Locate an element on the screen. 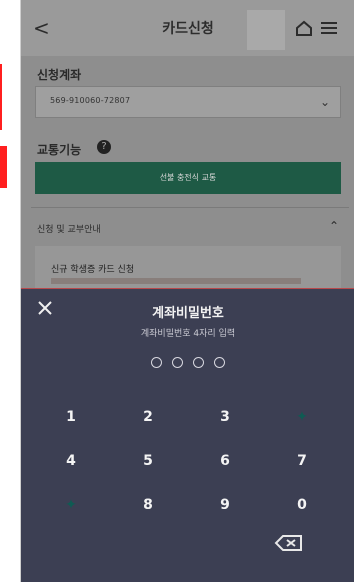 Image resolution: width=354 pixels, height=582 pixels. transport-button: 선불 충전식 교통 is located at coordinates (188, 178).